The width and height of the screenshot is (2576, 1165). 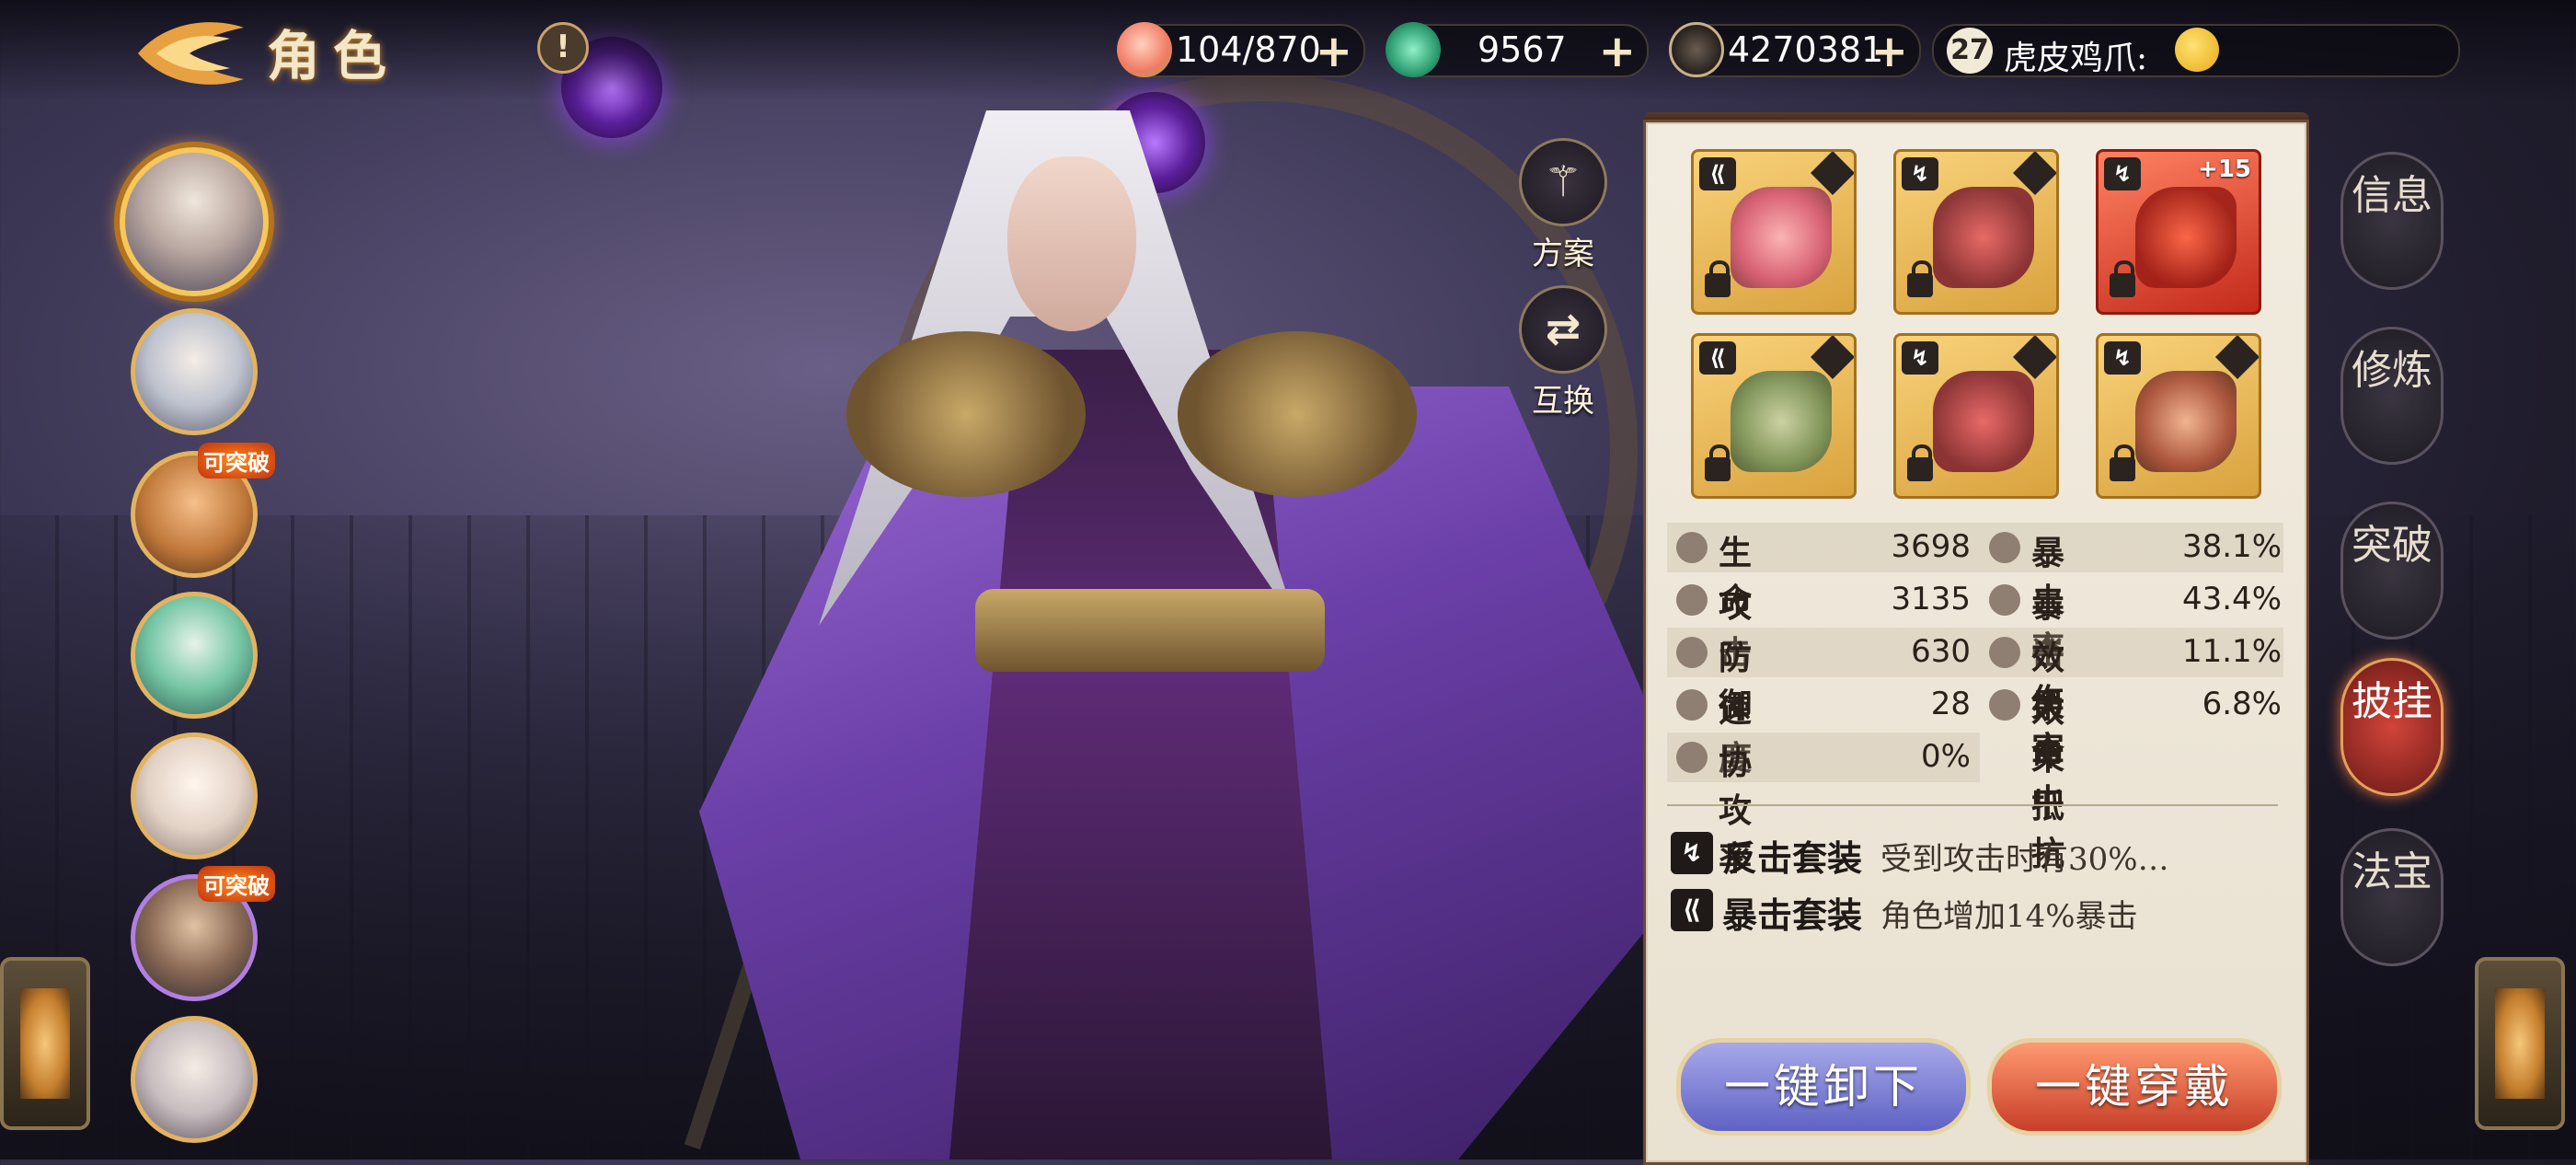 I want to click on coop-icon, so click(x=1692, y=757).